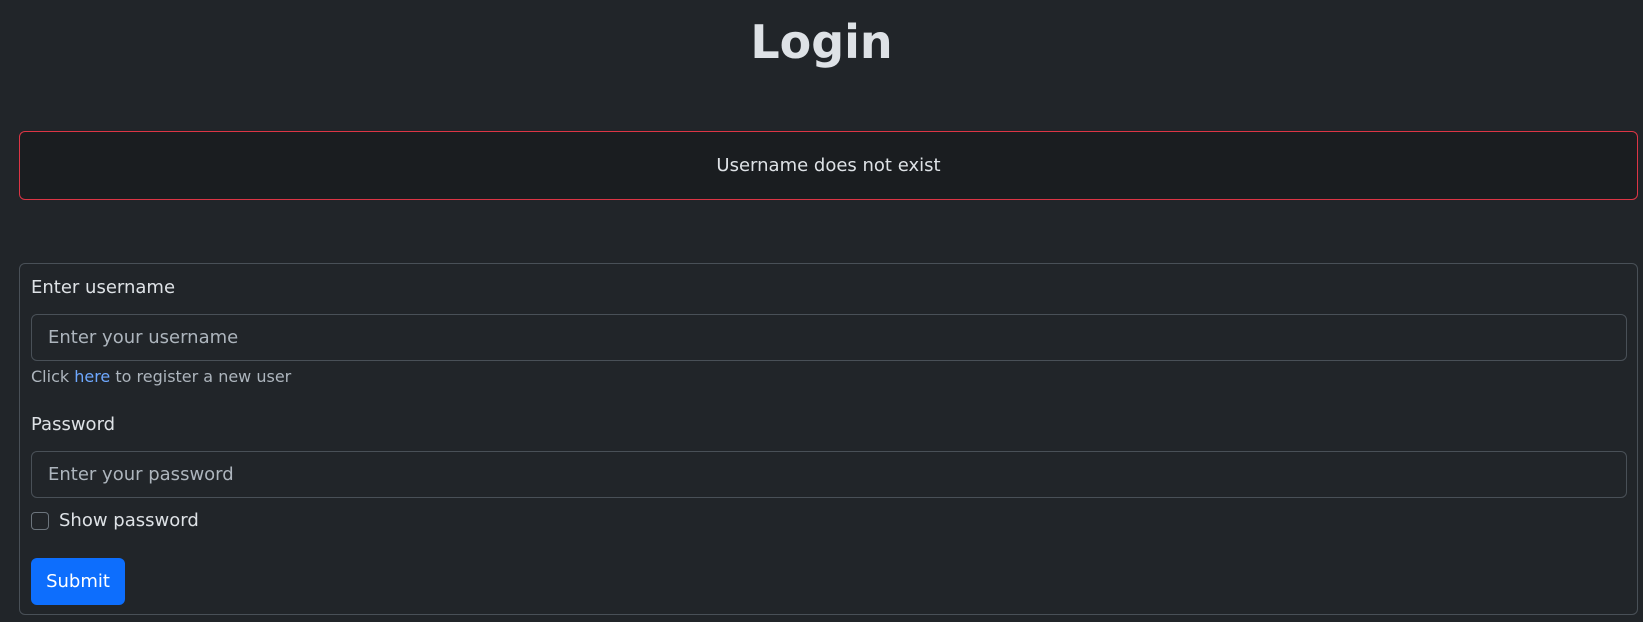 This screenshot has height=622, width=1643. What do you see at coordinates (103, 287) in the screenshot?
I see `username-label: Enter username` at bounding box center [103, 287].